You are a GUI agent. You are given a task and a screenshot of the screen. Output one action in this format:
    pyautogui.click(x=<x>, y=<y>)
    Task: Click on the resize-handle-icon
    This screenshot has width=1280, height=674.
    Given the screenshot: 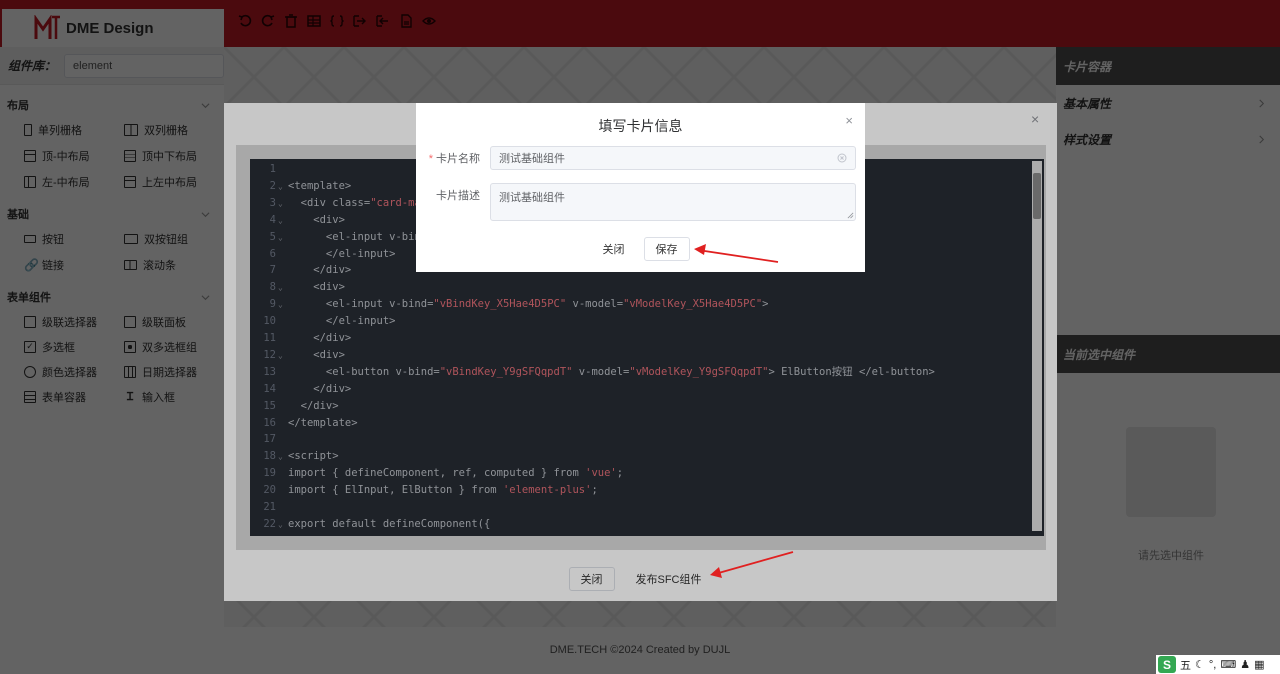 What is the action you would take?
    pyautogui.click(x=850, y=215)
    